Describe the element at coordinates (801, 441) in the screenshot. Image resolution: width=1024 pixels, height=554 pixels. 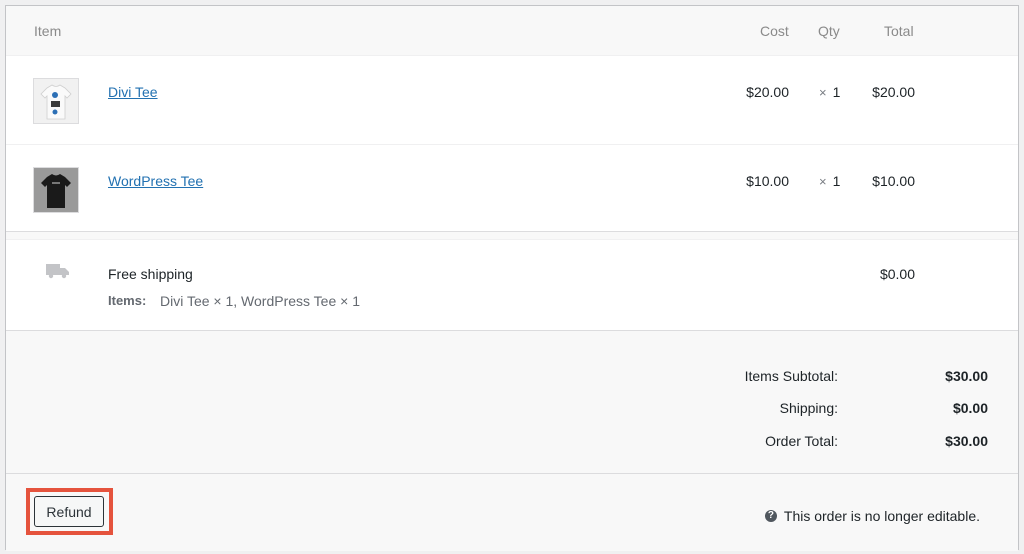
I see `order-total-label: Order Total:` at that location.